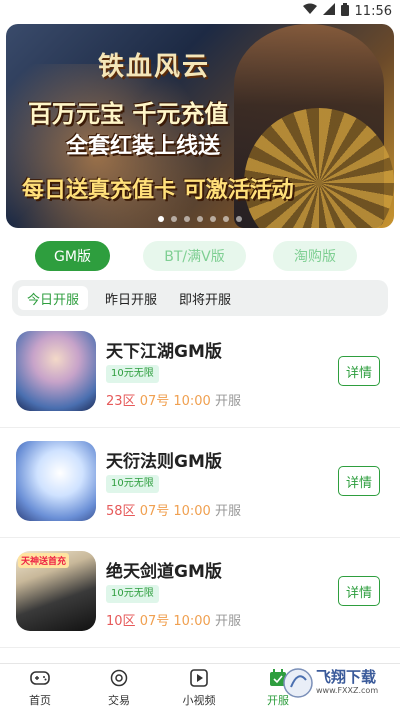  What do you see at coordinates (344, 11) in the screenshot?
I see `battery-icon` at bounding box center [344, 11].